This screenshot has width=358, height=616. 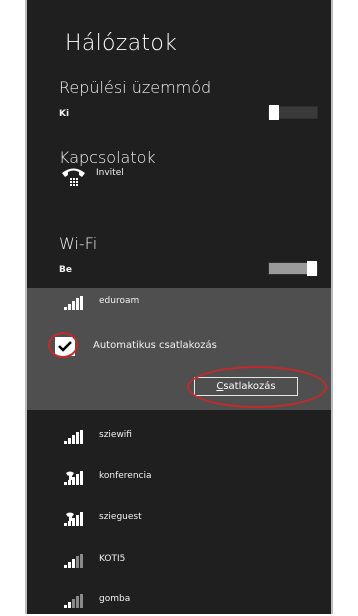 What do you see at coordinates (179, 562) in the screenshot?
I see `network-row: KOTI5` at bounding box center [179, 562].